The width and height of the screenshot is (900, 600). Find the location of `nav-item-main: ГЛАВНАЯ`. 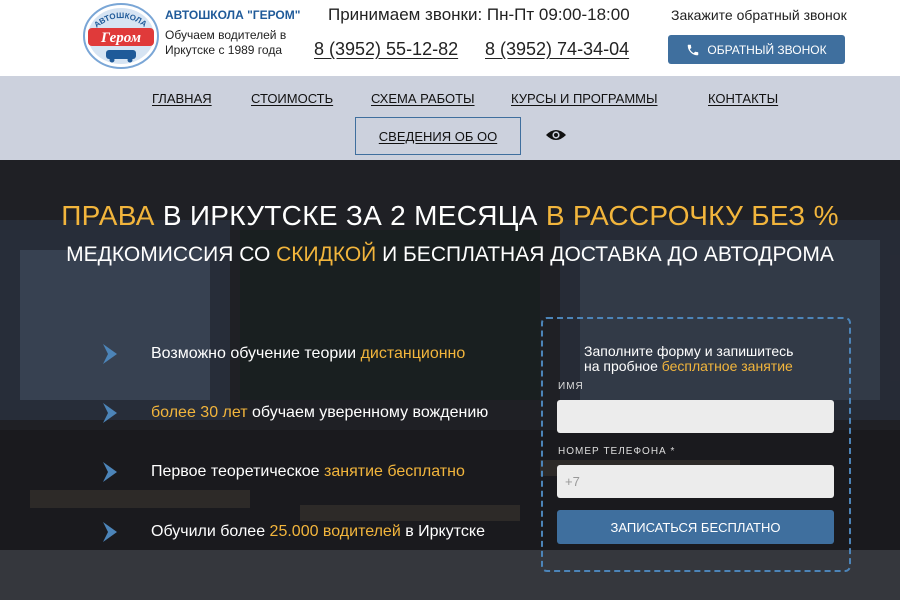

nav-item-main: ГЛАВНАЯ is located at coordinates (182, 98).